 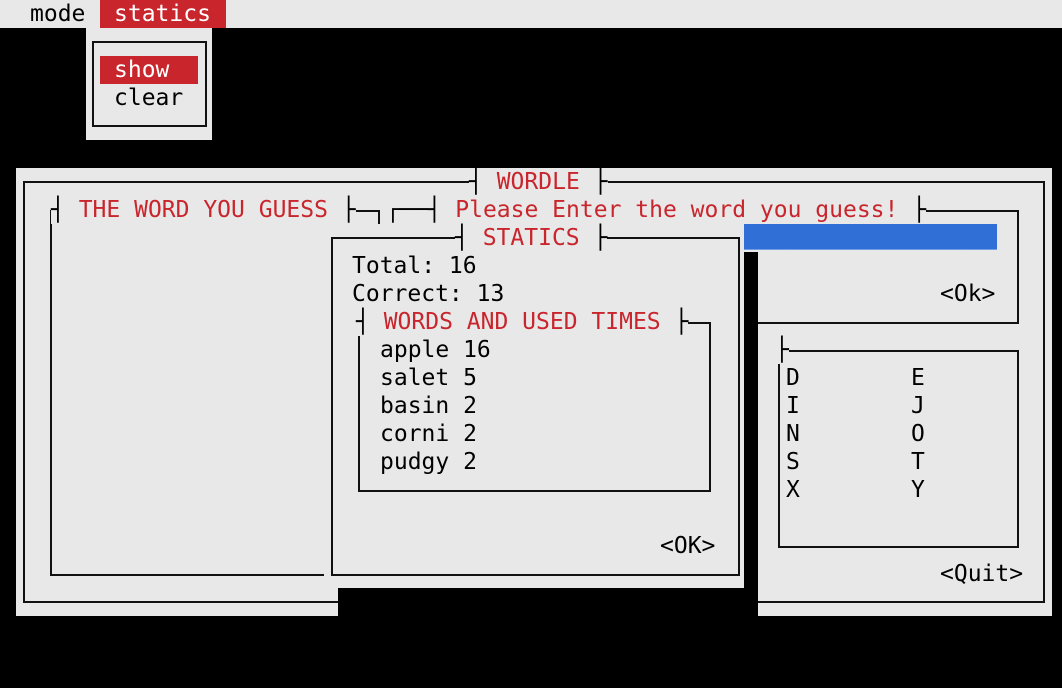 I want to click on prompt-panel-title: ┌──┤ Please Enter the word you guess! ├, so click(x=656, y=210).